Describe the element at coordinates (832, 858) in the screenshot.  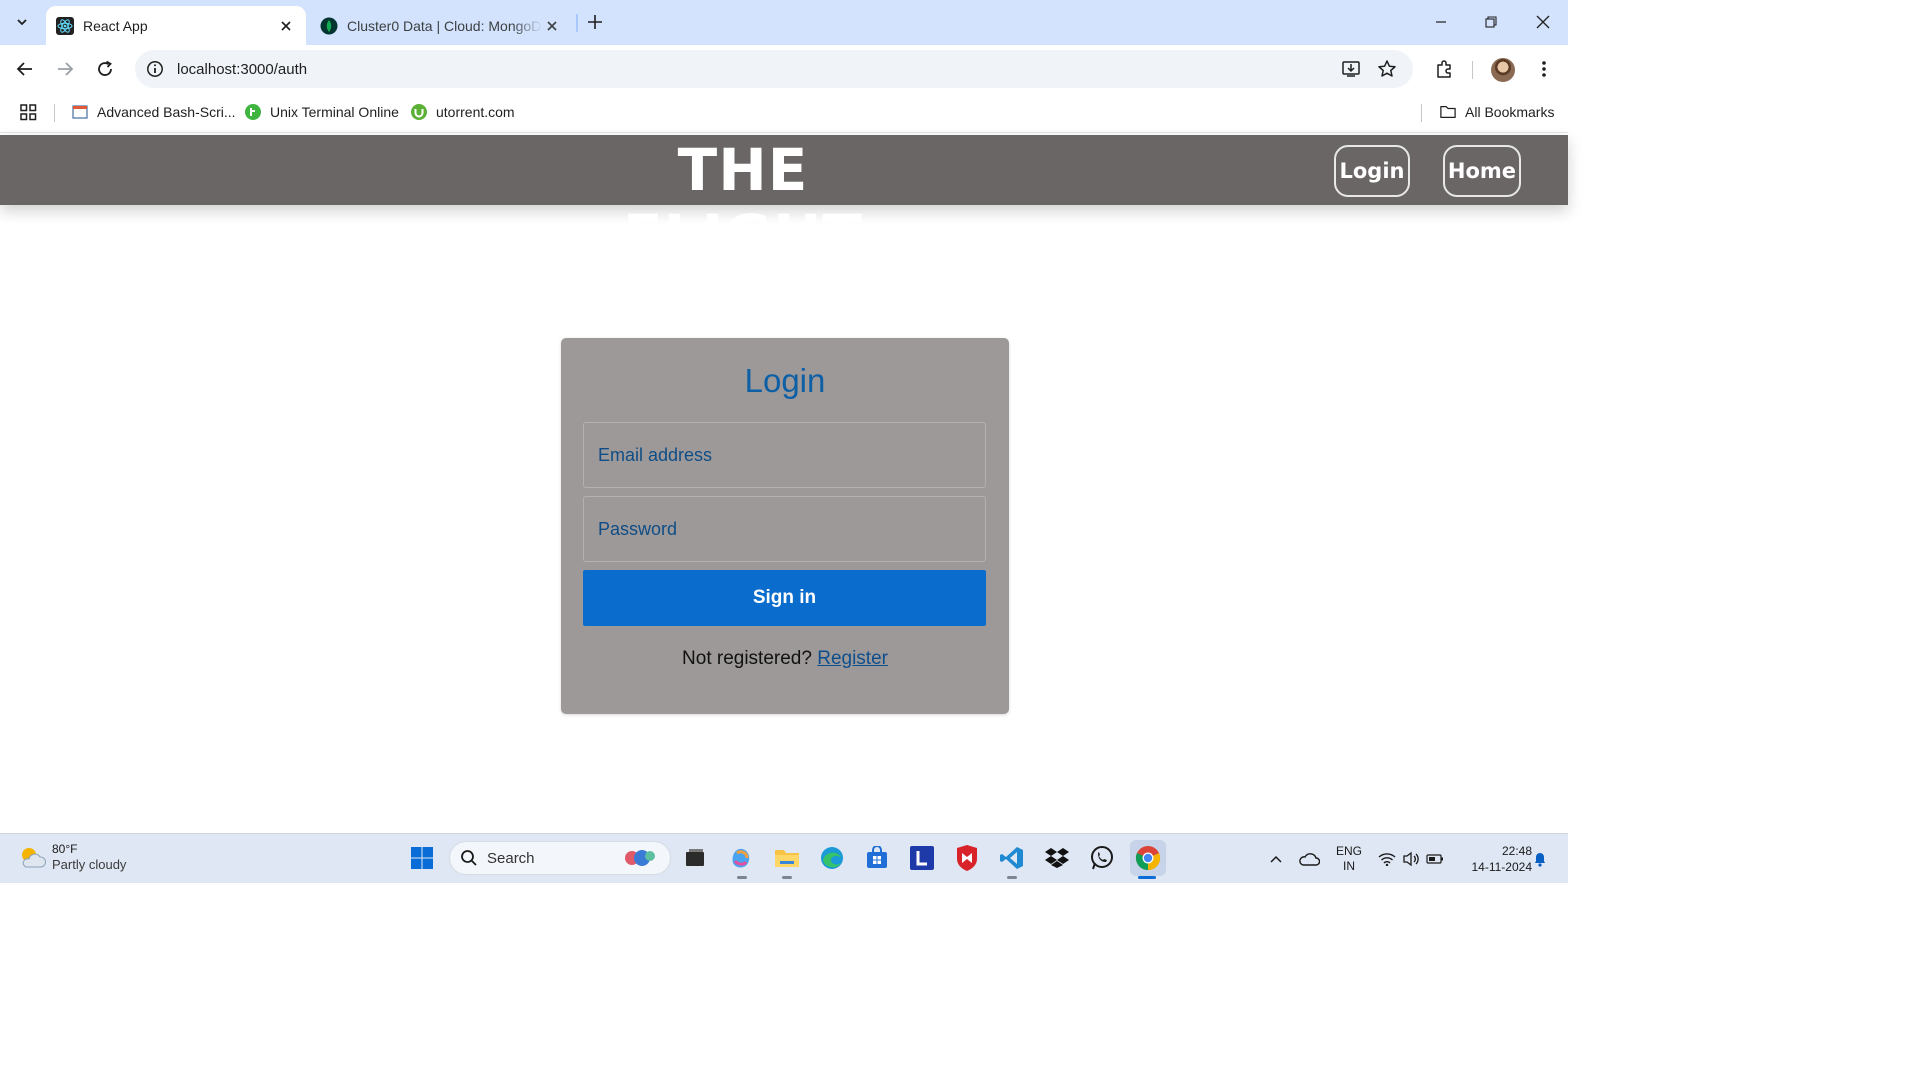
I see `edge-browser-icon` at that location.